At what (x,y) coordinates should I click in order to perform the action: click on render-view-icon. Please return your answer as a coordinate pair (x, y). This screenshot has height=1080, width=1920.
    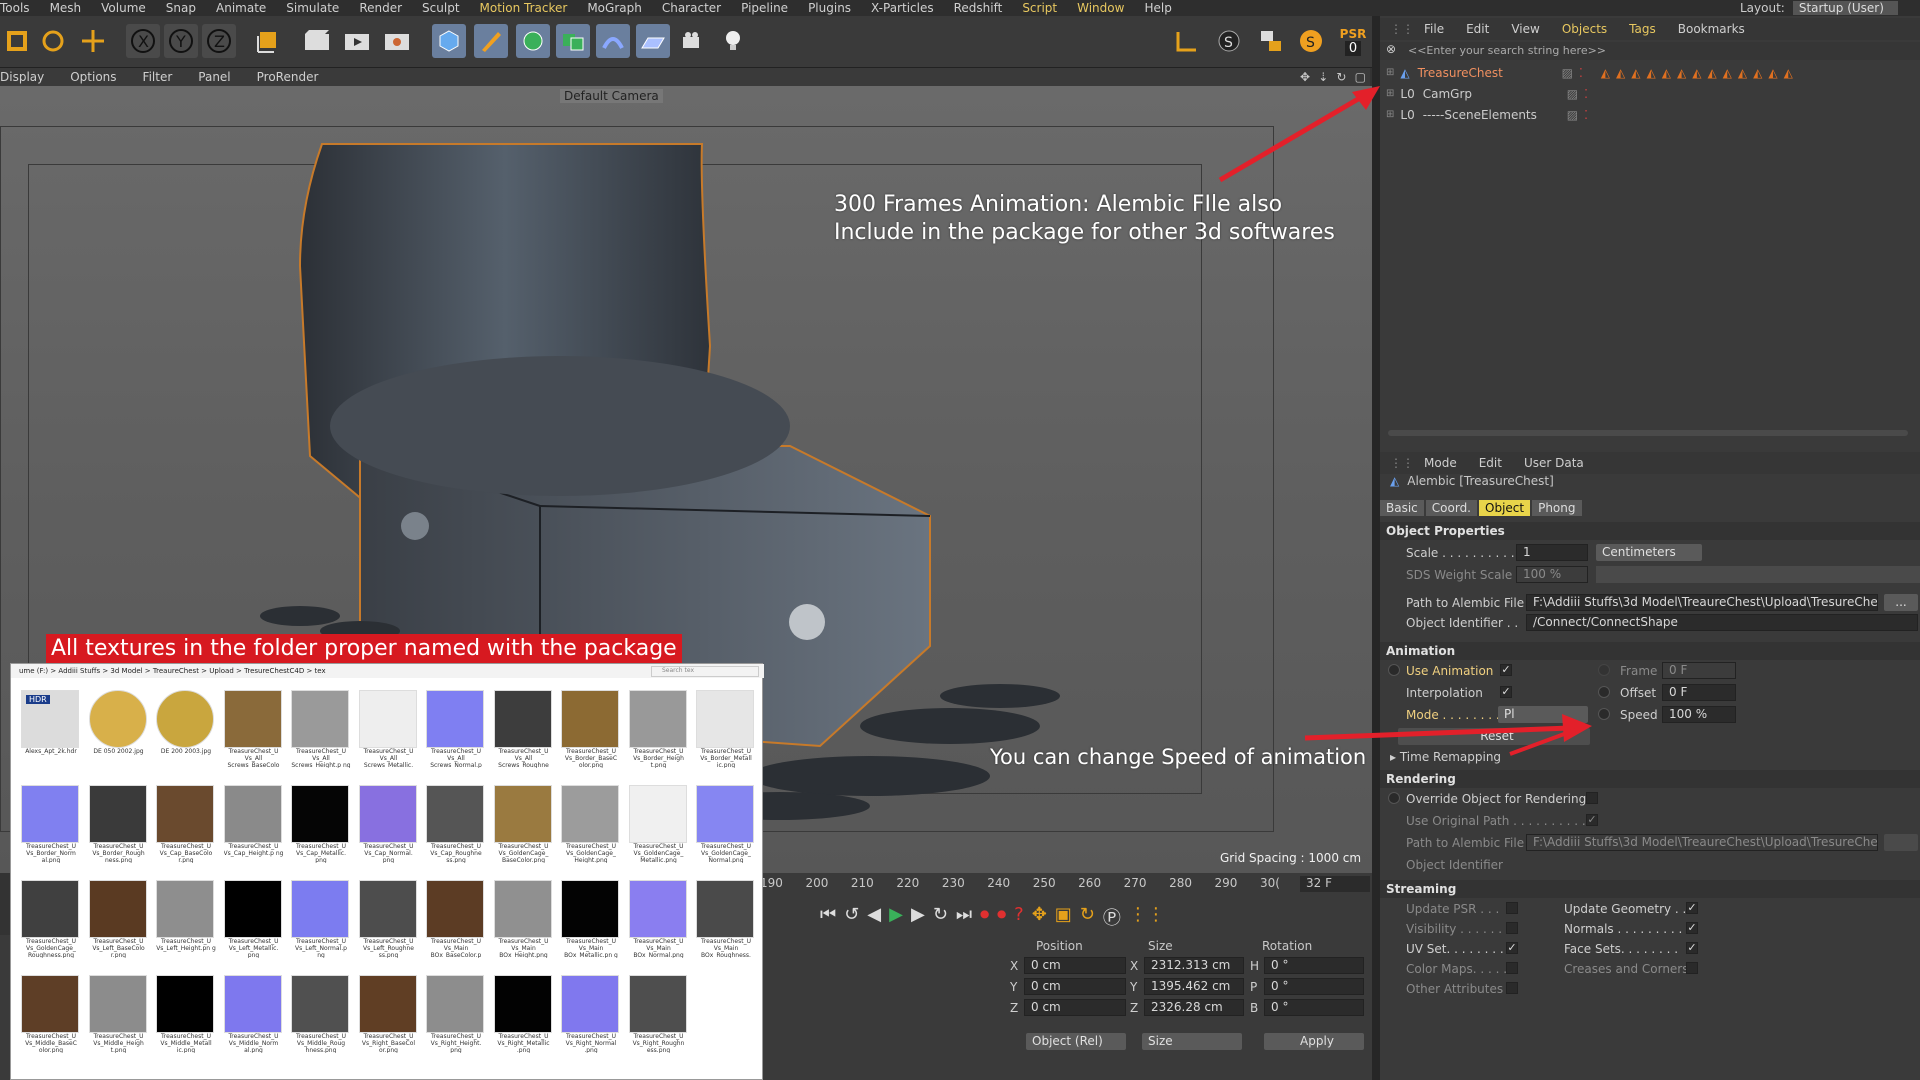
    Looking at the image, I should click on (317, 41).